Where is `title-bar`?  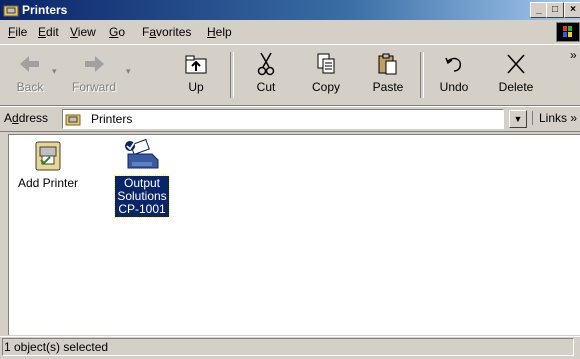
title-bar is located at coordinates (290, 10).